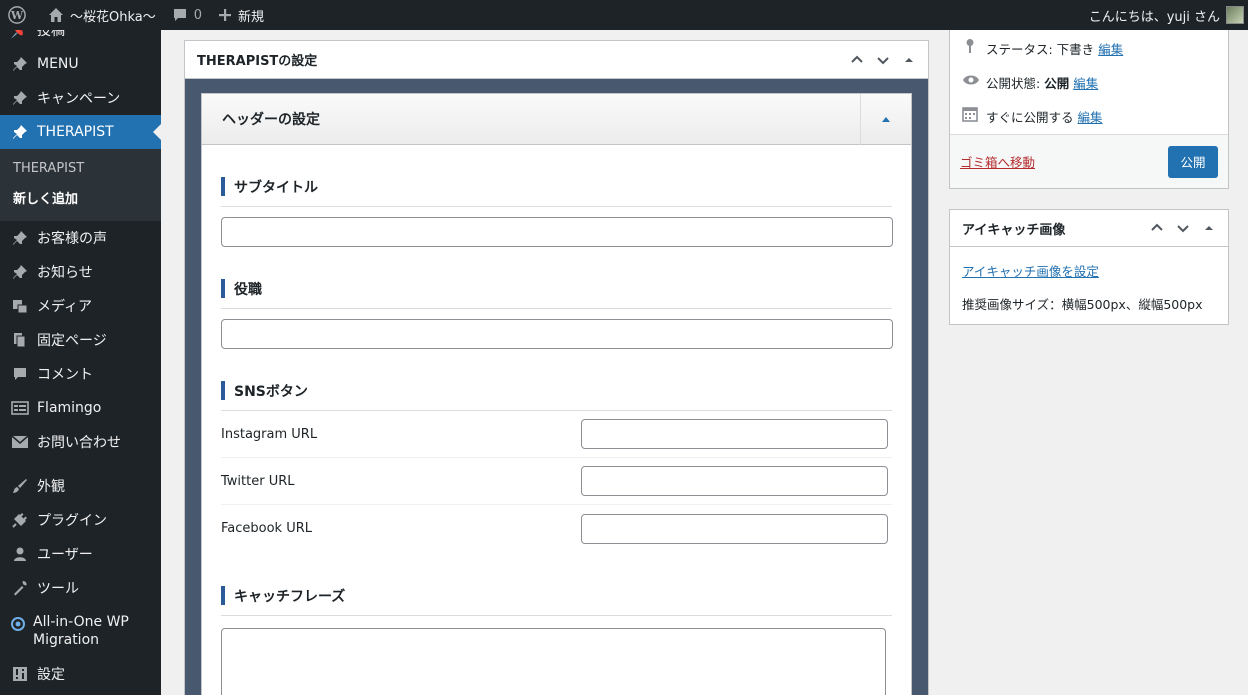 The image size is (1248, 695). What do you see at coordinates (1193, 161) in the screenshot?
I see `publish-button: 公開` at bounding box center [1193, 161].